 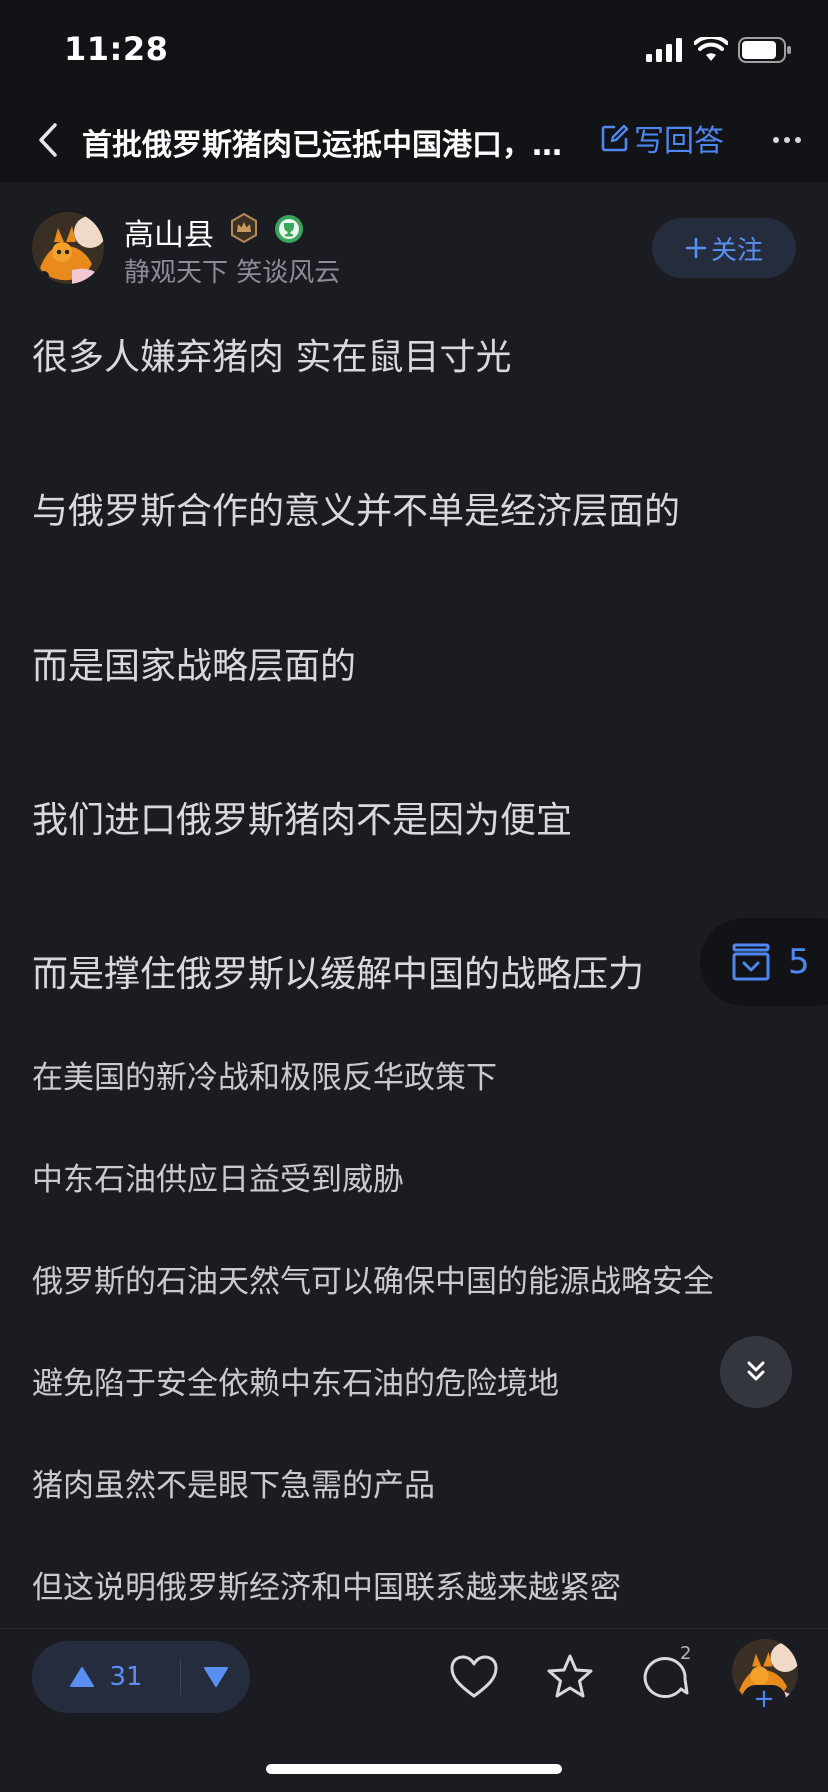 What do you see at coordinates (272, 357) in the screenshot?
I see `paragraph: 很多人嫌弃猪肉 实在鼠目寸光` at bounding box center [272, 357].